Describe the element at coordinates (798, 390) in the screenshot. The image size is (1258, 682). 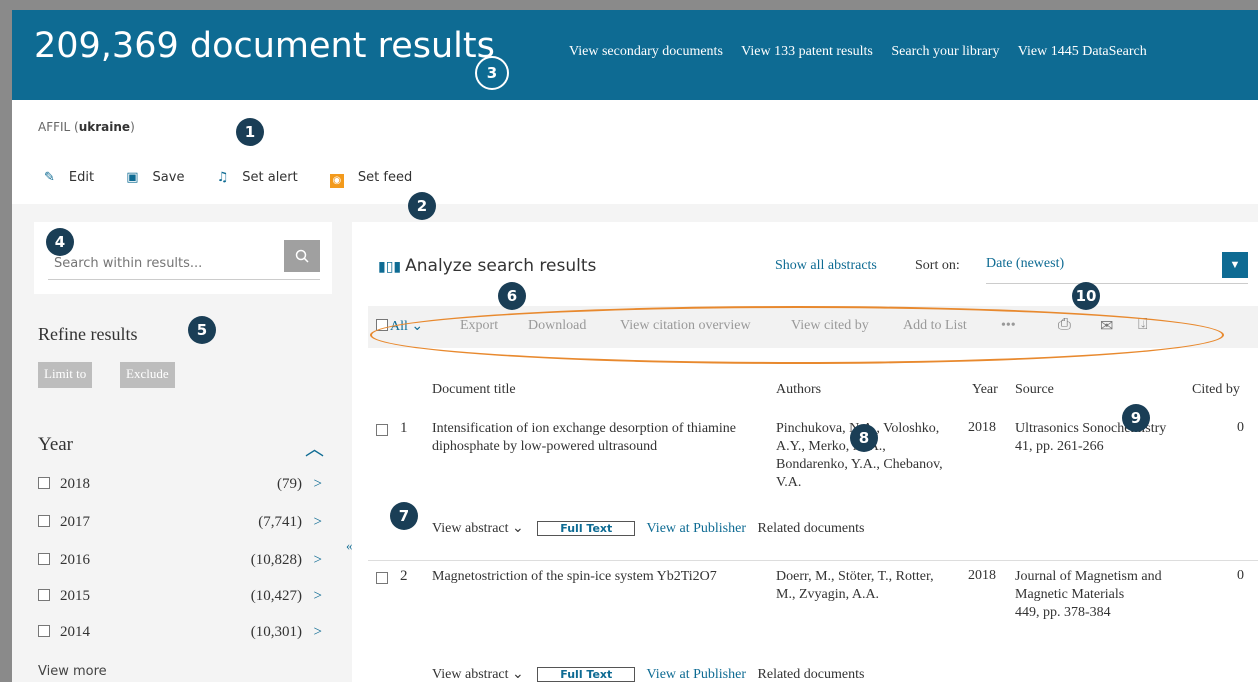
I see `column-header-authors: Authors` at that location.